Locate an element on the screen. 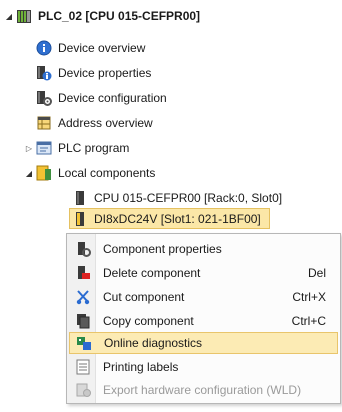  tree-item-label: PLC program is located at coordinates (94, 148).